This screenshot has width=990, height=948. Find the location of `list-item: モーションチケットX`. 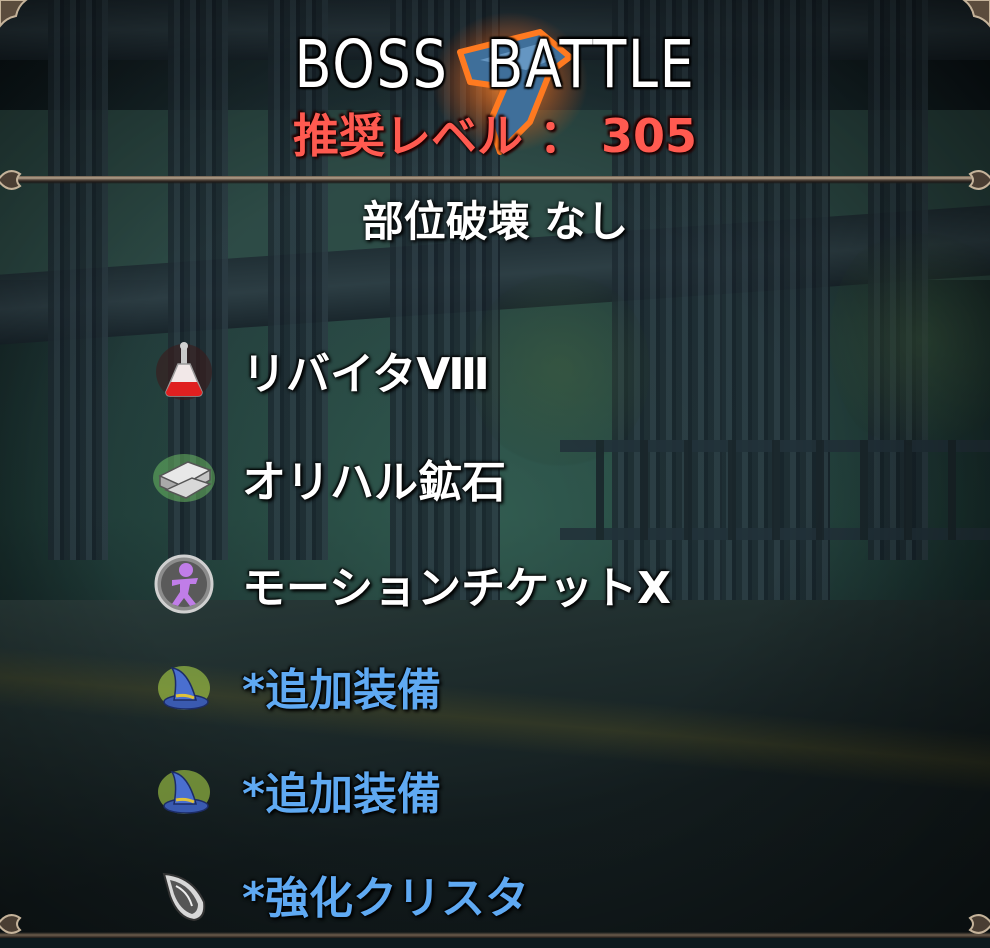

list-item: モーションチケットX is located at coordinates (410, 584).